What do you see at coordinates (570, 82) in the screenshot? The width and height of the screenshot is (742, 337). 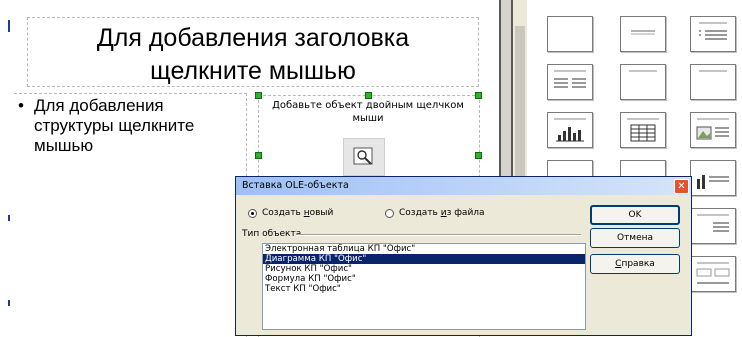 I see `layout-title-two-columns` at bounding box center [570, 82].